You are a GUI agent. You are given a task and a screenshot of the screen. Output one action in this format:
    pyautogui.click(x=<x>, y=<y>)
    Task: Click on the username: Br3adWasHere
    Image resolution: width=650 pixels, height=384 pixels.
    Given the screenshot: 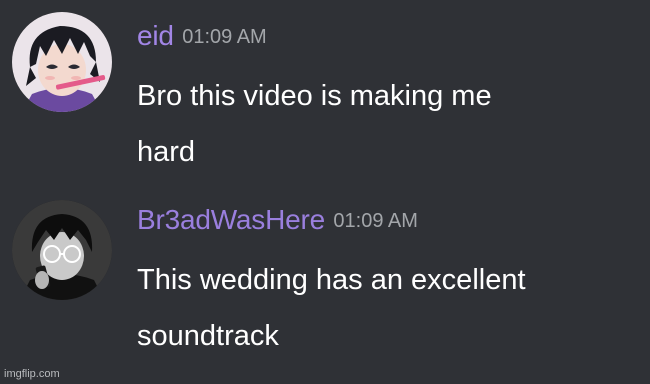 What is the action you would take?
    pyautogui.click(x=231, y=219)
    